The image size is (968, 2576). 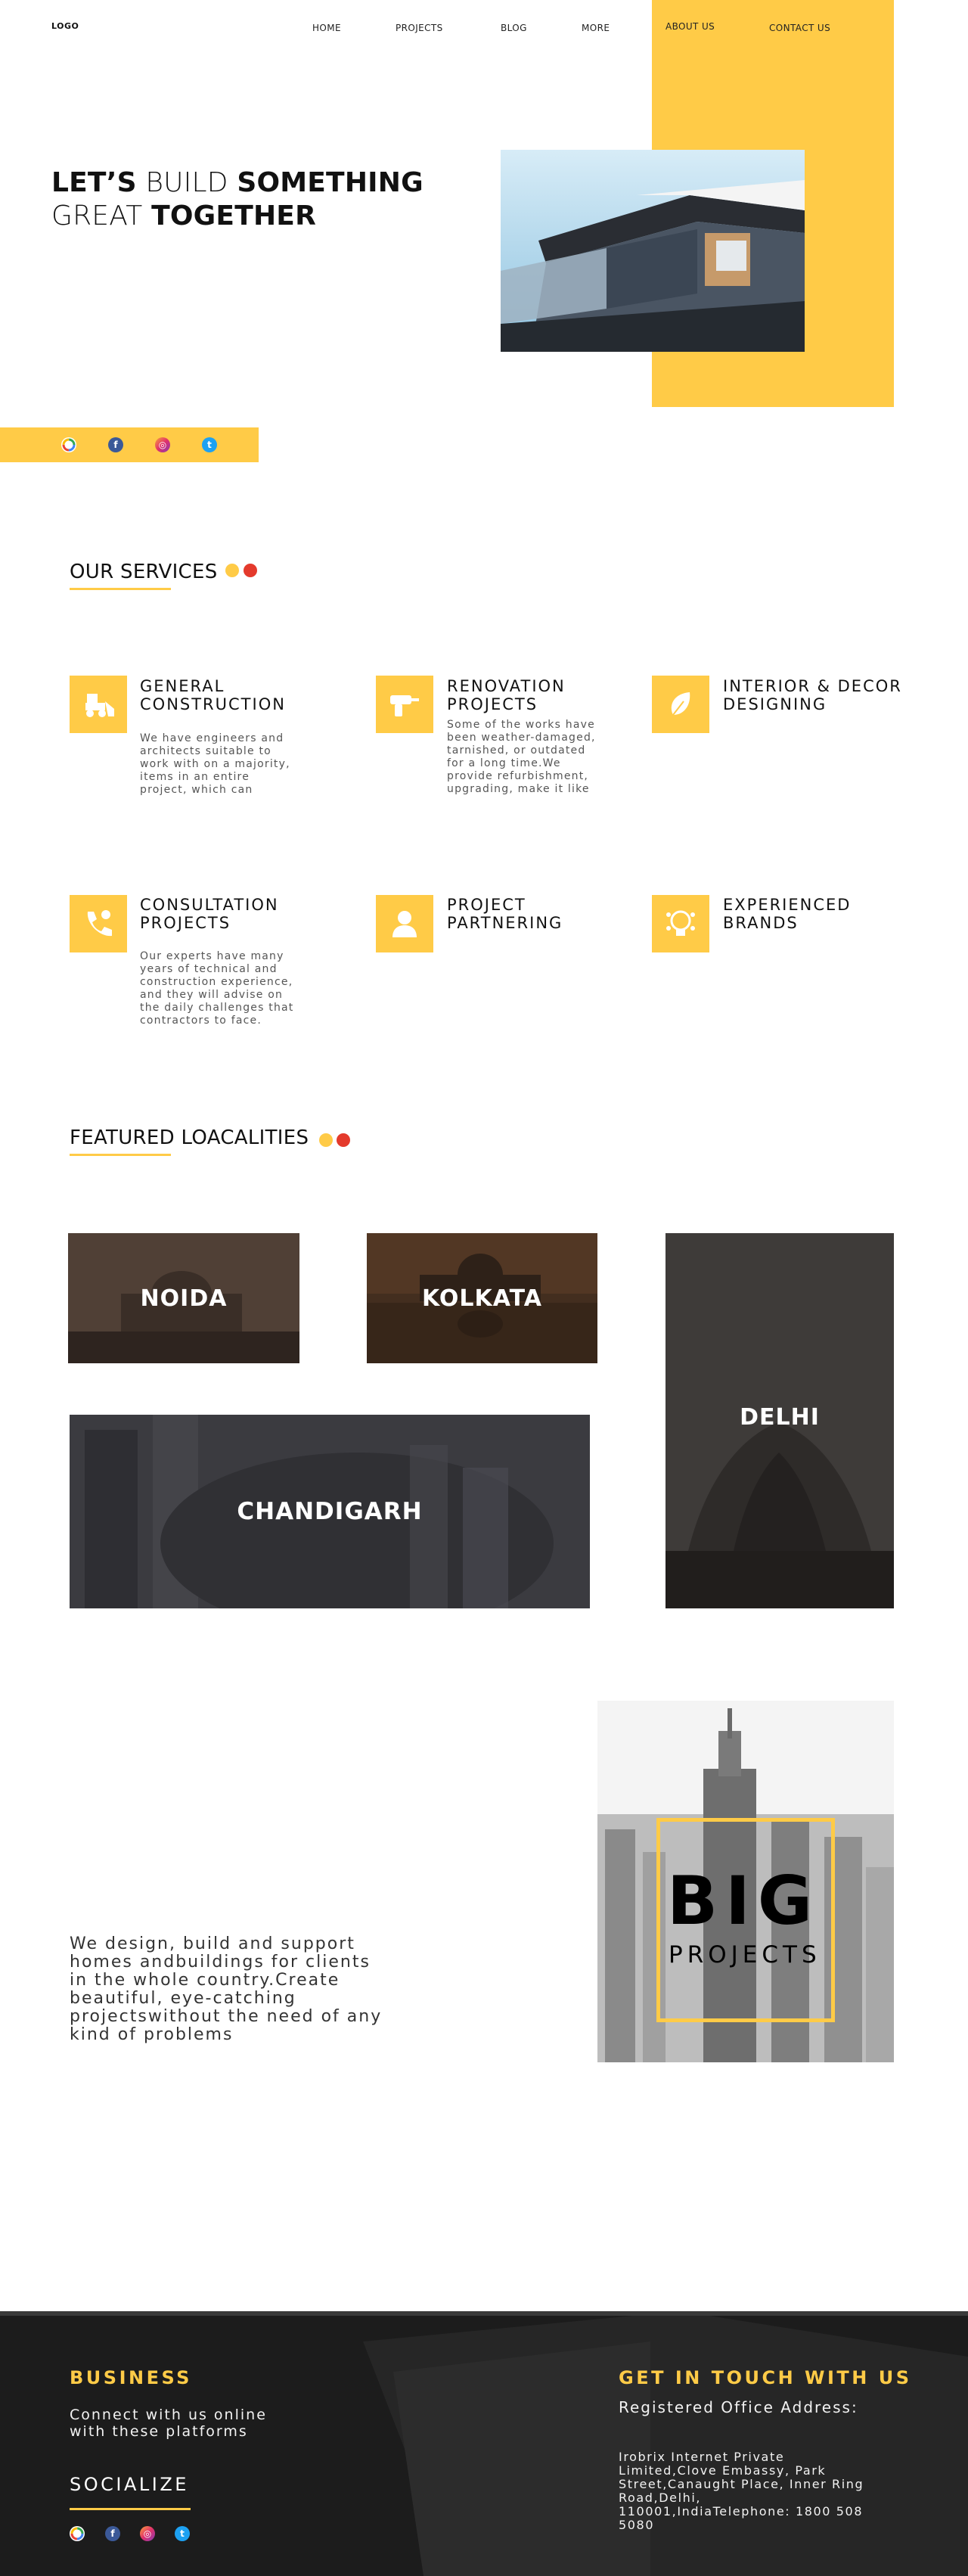 What do you see at coordinates (680, 924) in the screenshot?
I see `brain-icon` at bounding box center [680, 924].